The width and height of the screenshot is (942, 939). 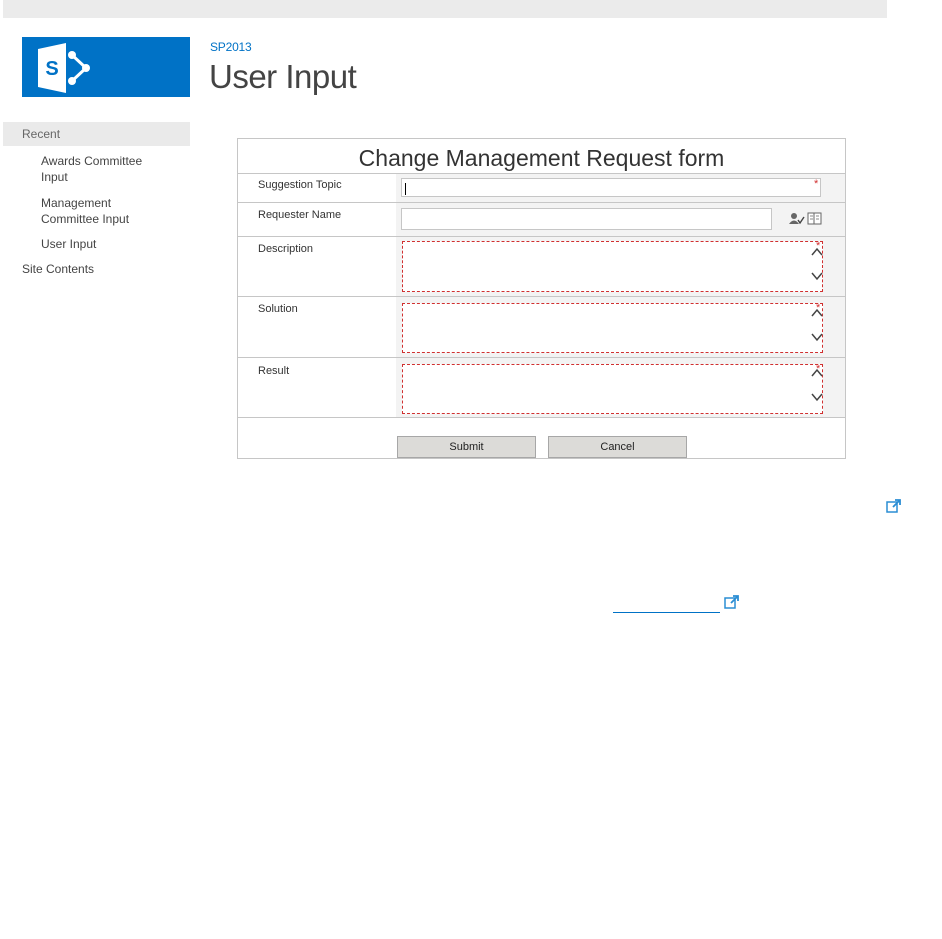 I want to click on address-book-icon, so click(x=815, y=219).